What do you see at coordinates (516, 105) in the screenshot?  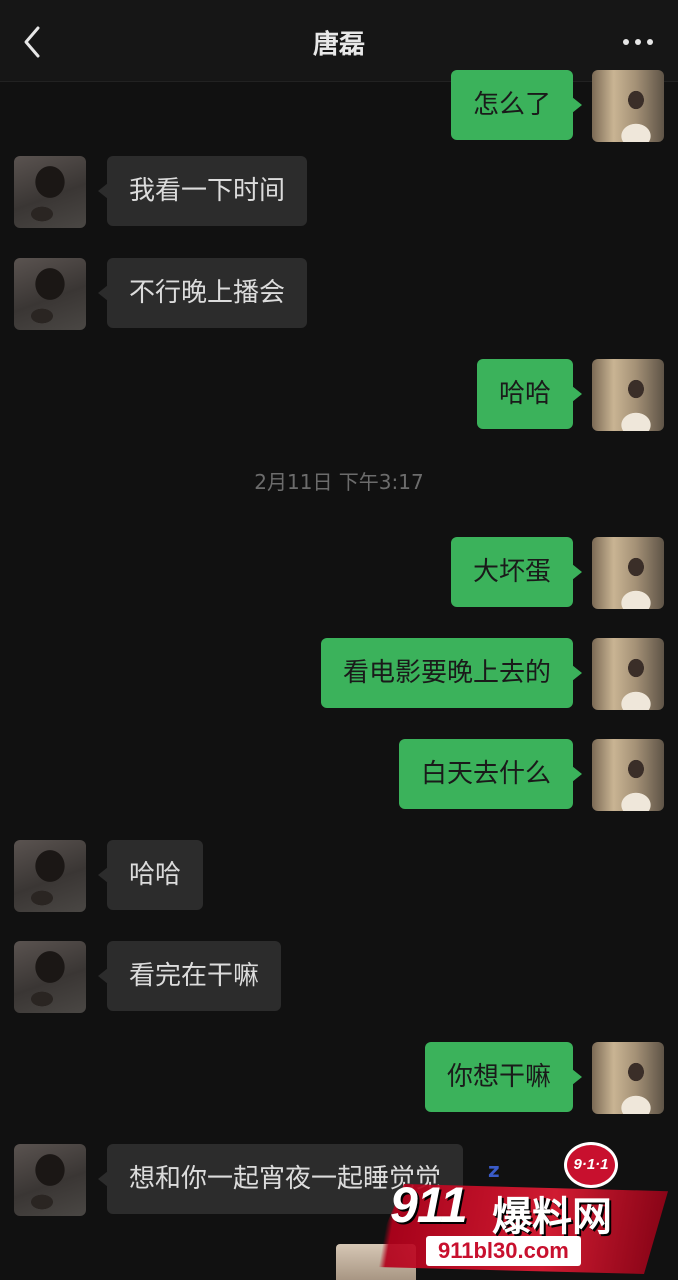 I see `message-bubble: 怎么了` at bounding box center [516, 105].